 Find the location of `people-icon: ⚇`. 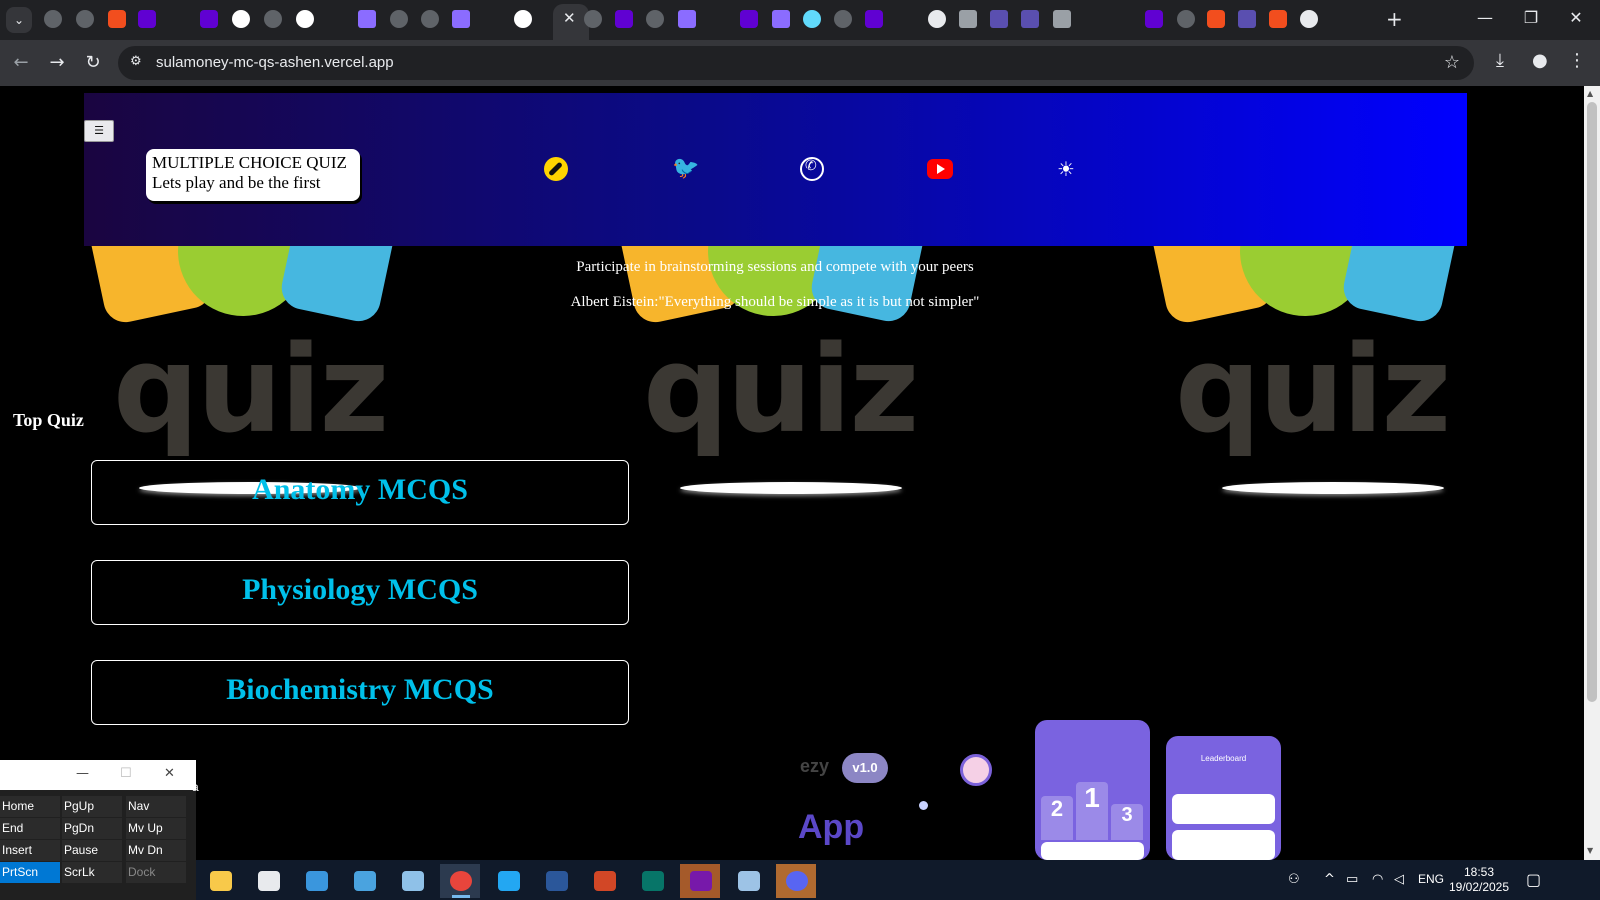

people-icon: ⚇ is located at coordinates (1294, 879).